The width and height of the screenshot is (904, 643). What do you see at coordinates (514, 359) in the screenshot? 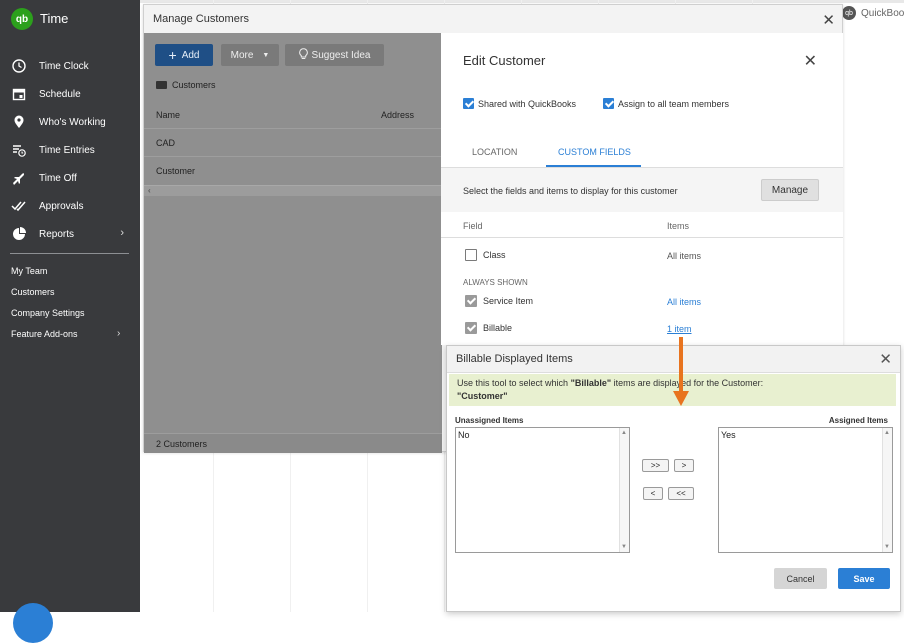
I see `dialog-title: Billable Displayed Items` at bounding box center [514, 359].